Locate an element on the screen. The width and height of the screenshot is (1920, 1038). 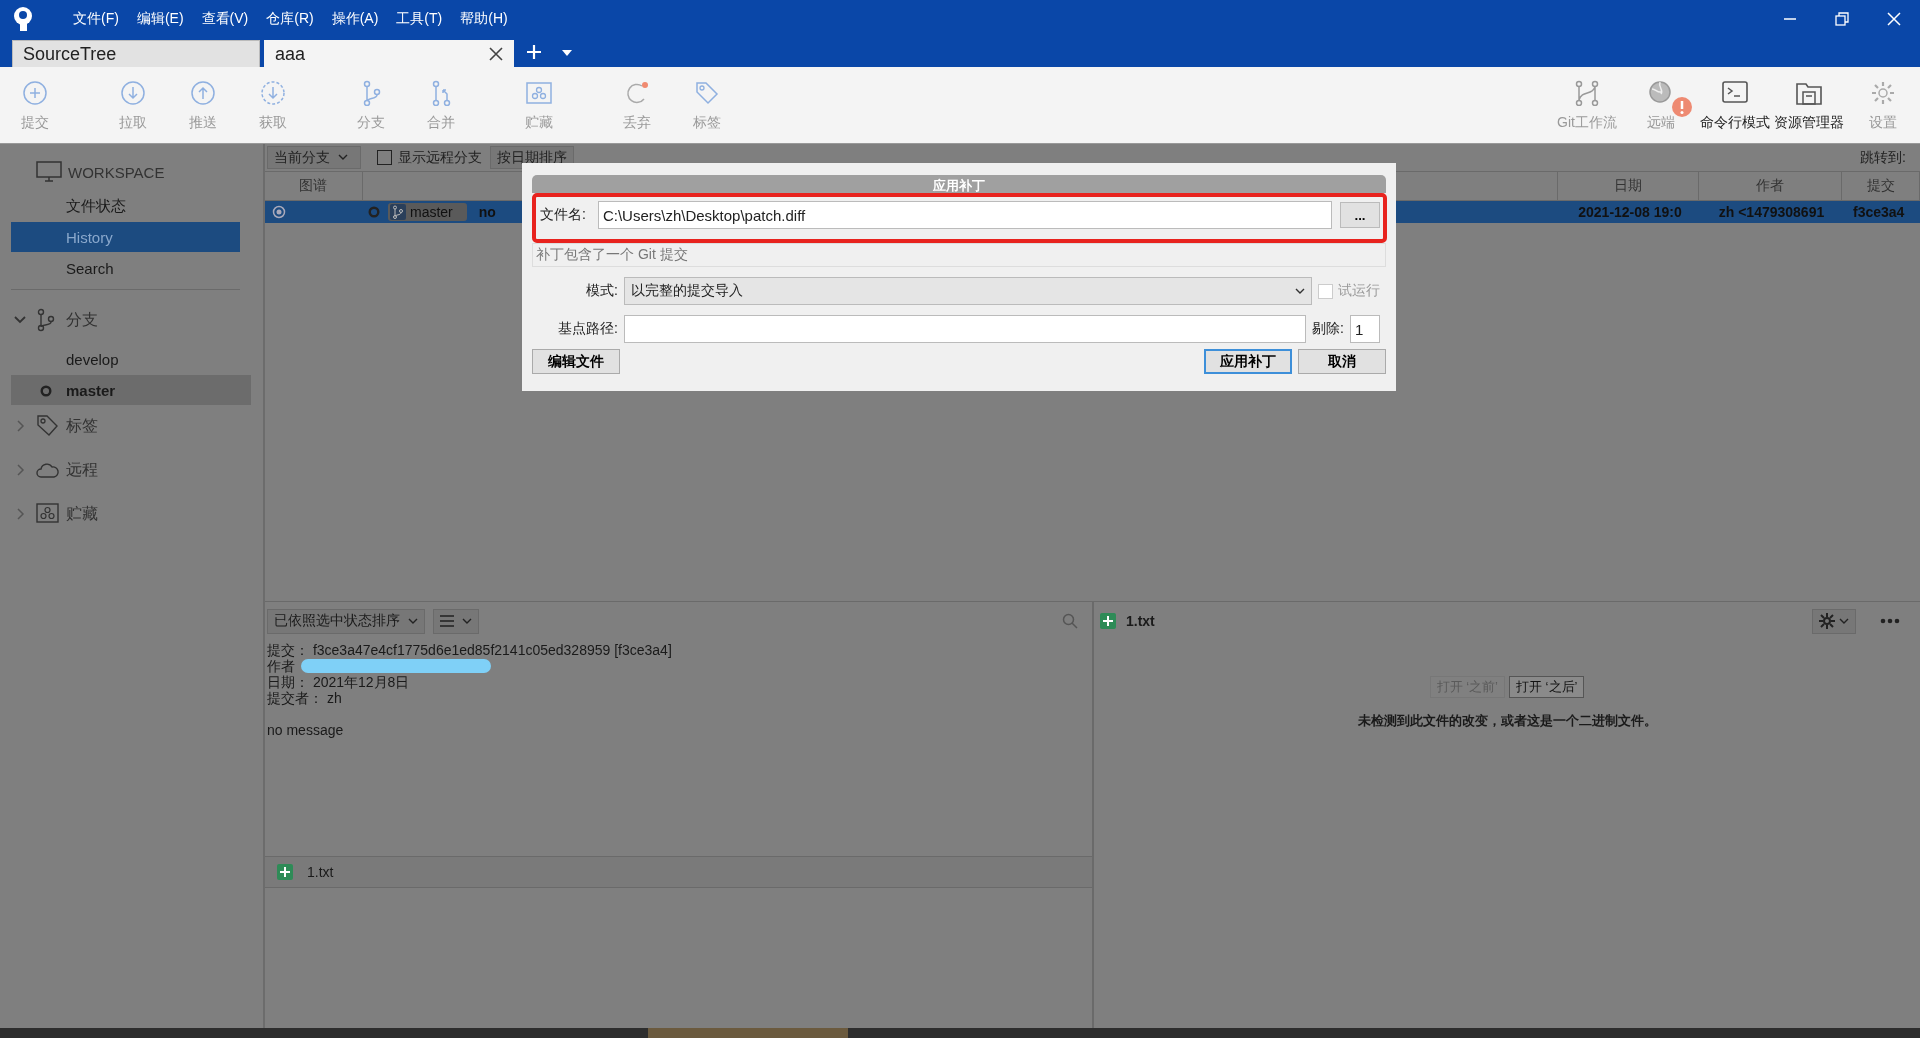
patch-info-text: 补丁包含了一个 Git 提交 is located at coordinates (959, 255).